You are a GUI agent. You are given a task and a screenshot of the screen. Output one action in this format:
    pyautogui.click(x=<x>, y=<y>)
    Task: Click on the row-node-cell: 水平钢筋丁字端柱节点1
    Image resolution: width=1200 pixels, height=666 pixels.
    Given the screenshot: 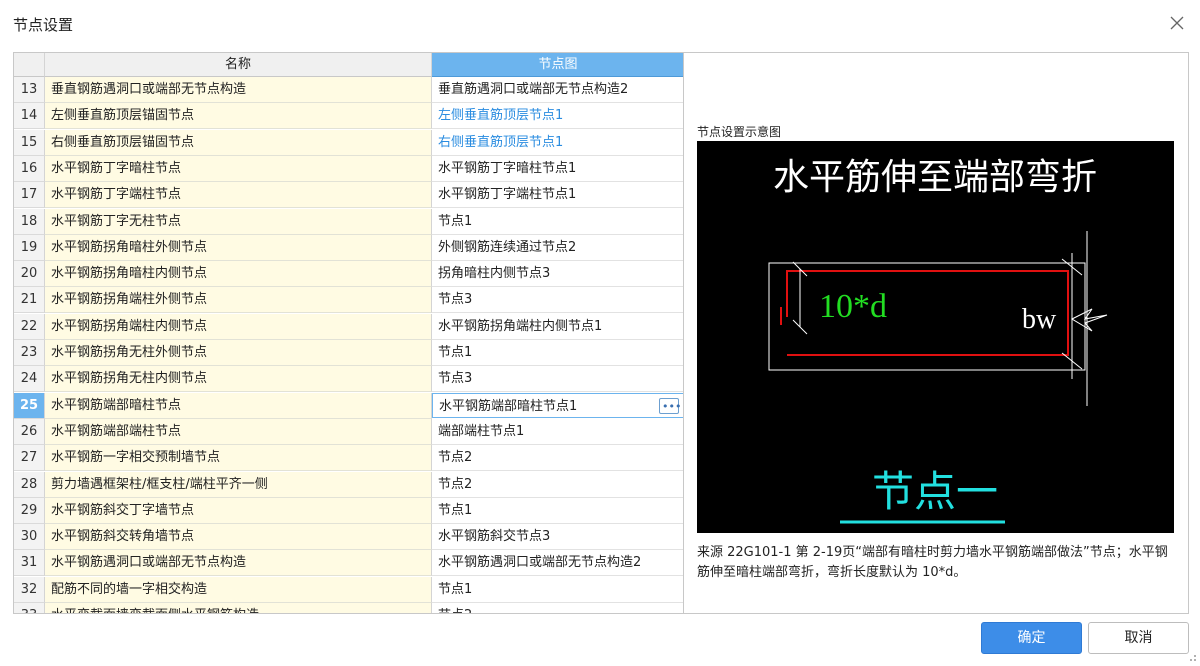 What is the action you would take?
    pyautogui.click(x=558, y=195)
    